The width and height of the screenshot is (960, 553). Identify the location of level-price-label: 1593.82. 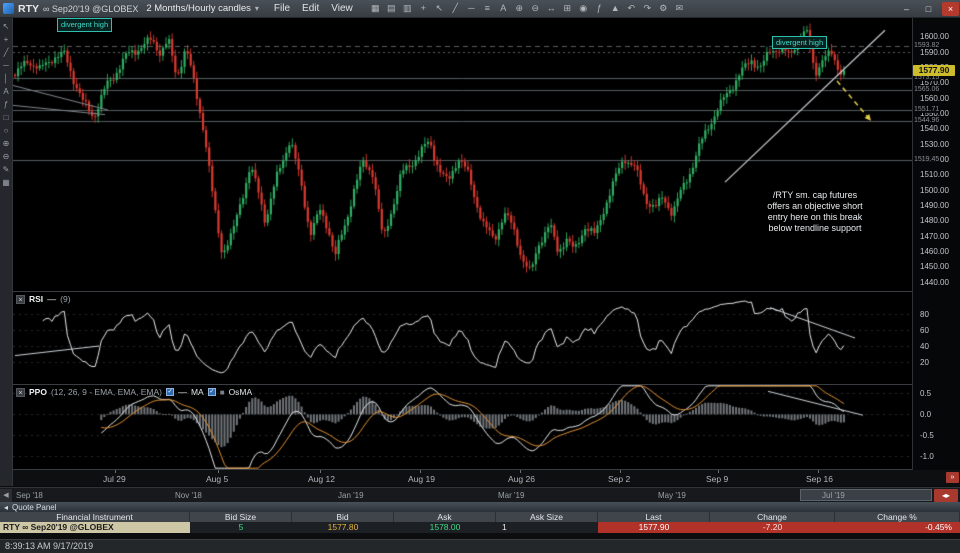
(927, 45).